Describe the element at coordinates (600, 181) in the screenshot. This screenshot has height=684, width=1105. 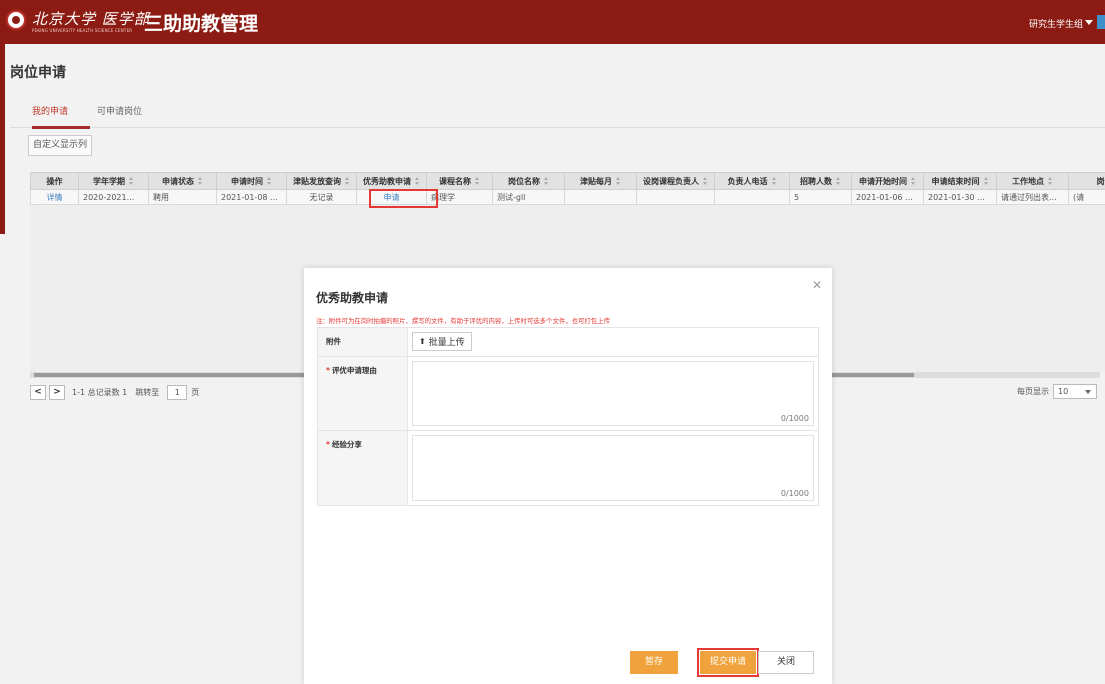
I see `column-header: 津贴每月` at that location.